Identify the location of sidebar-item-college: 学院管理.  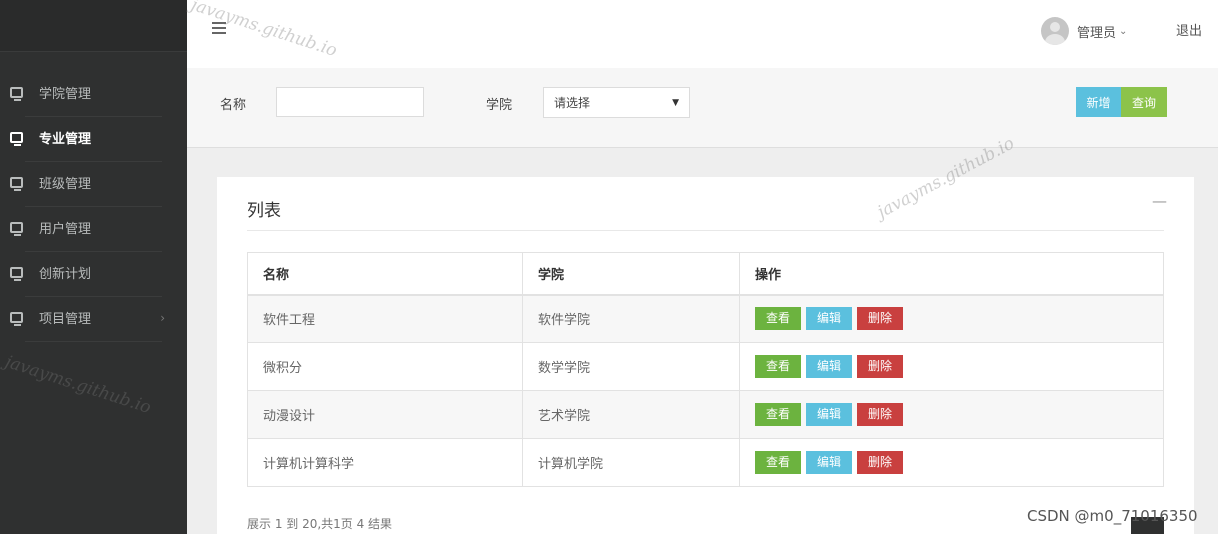
(93, 92).